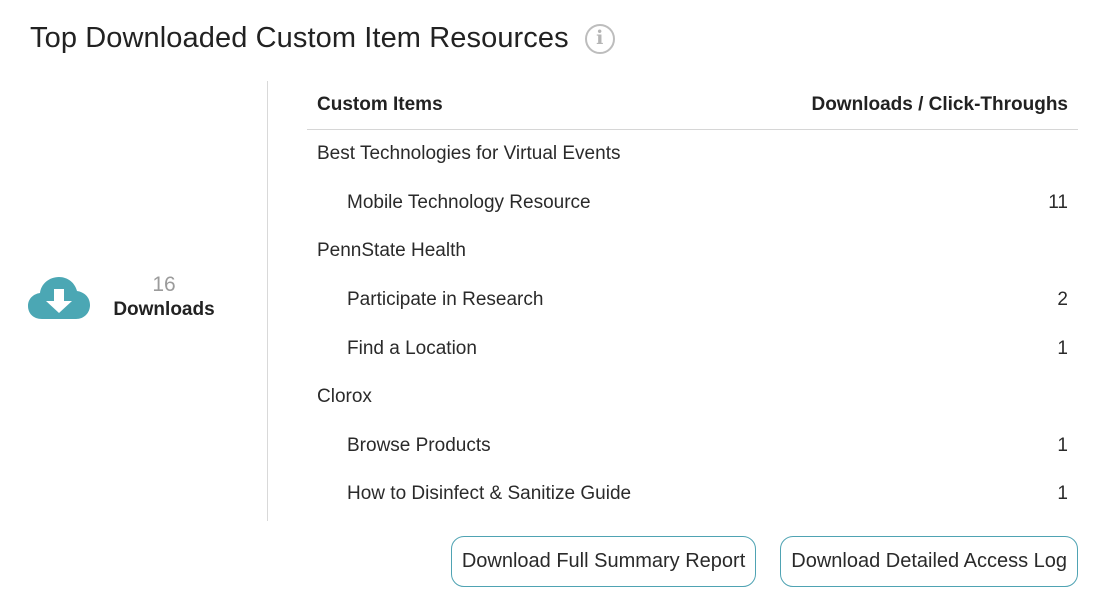  I want to click on table-row: Participate in Research 2, so click(692, 300).